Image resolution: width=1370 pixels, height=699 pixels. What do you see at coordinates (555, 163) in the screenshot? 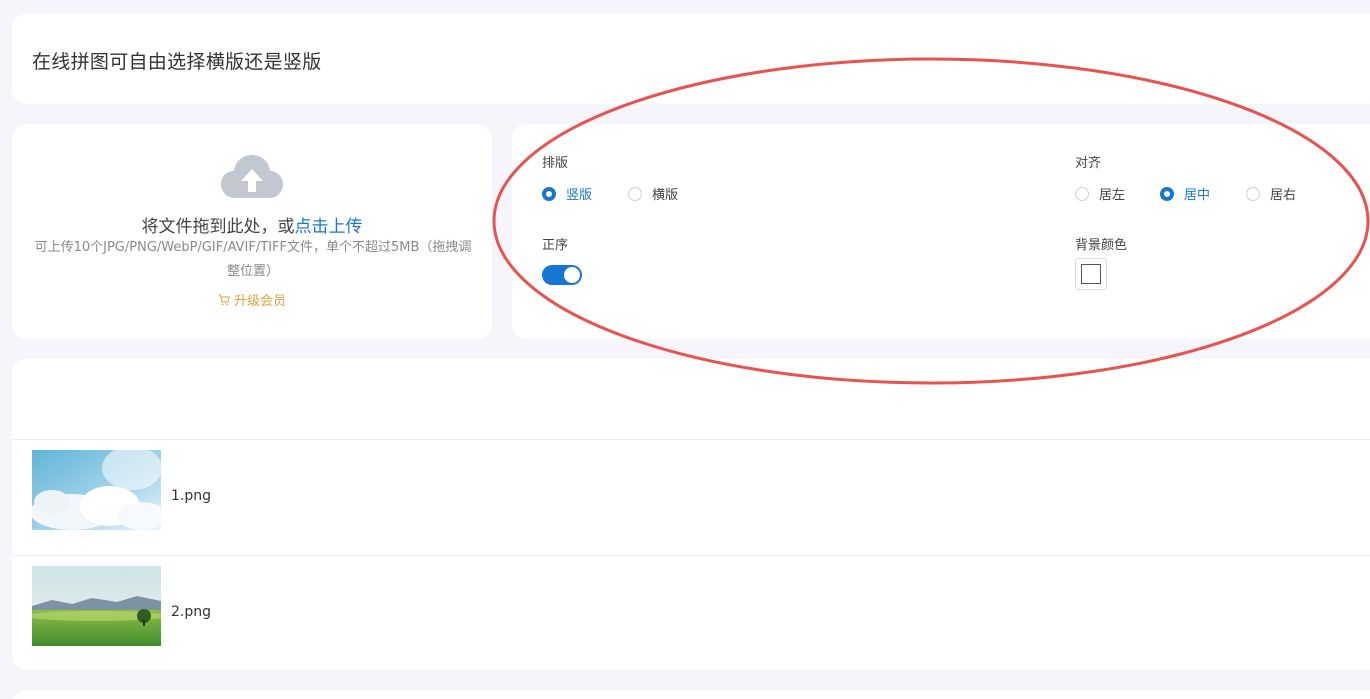
I see `layout-label: 排版` at bounding box center [555, 163].